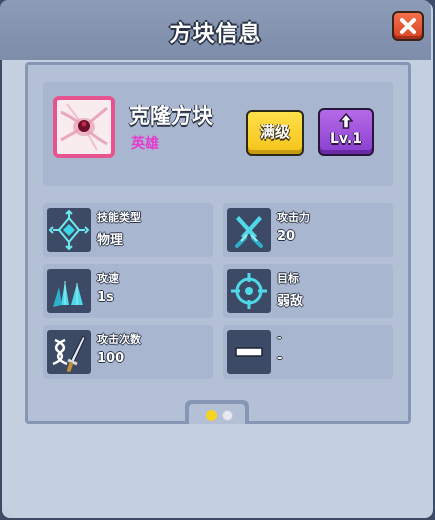  What do you see at coordinates (249, 291) in the screenshot?
I see `crosshair-icon` at bounding box center [249, 291].